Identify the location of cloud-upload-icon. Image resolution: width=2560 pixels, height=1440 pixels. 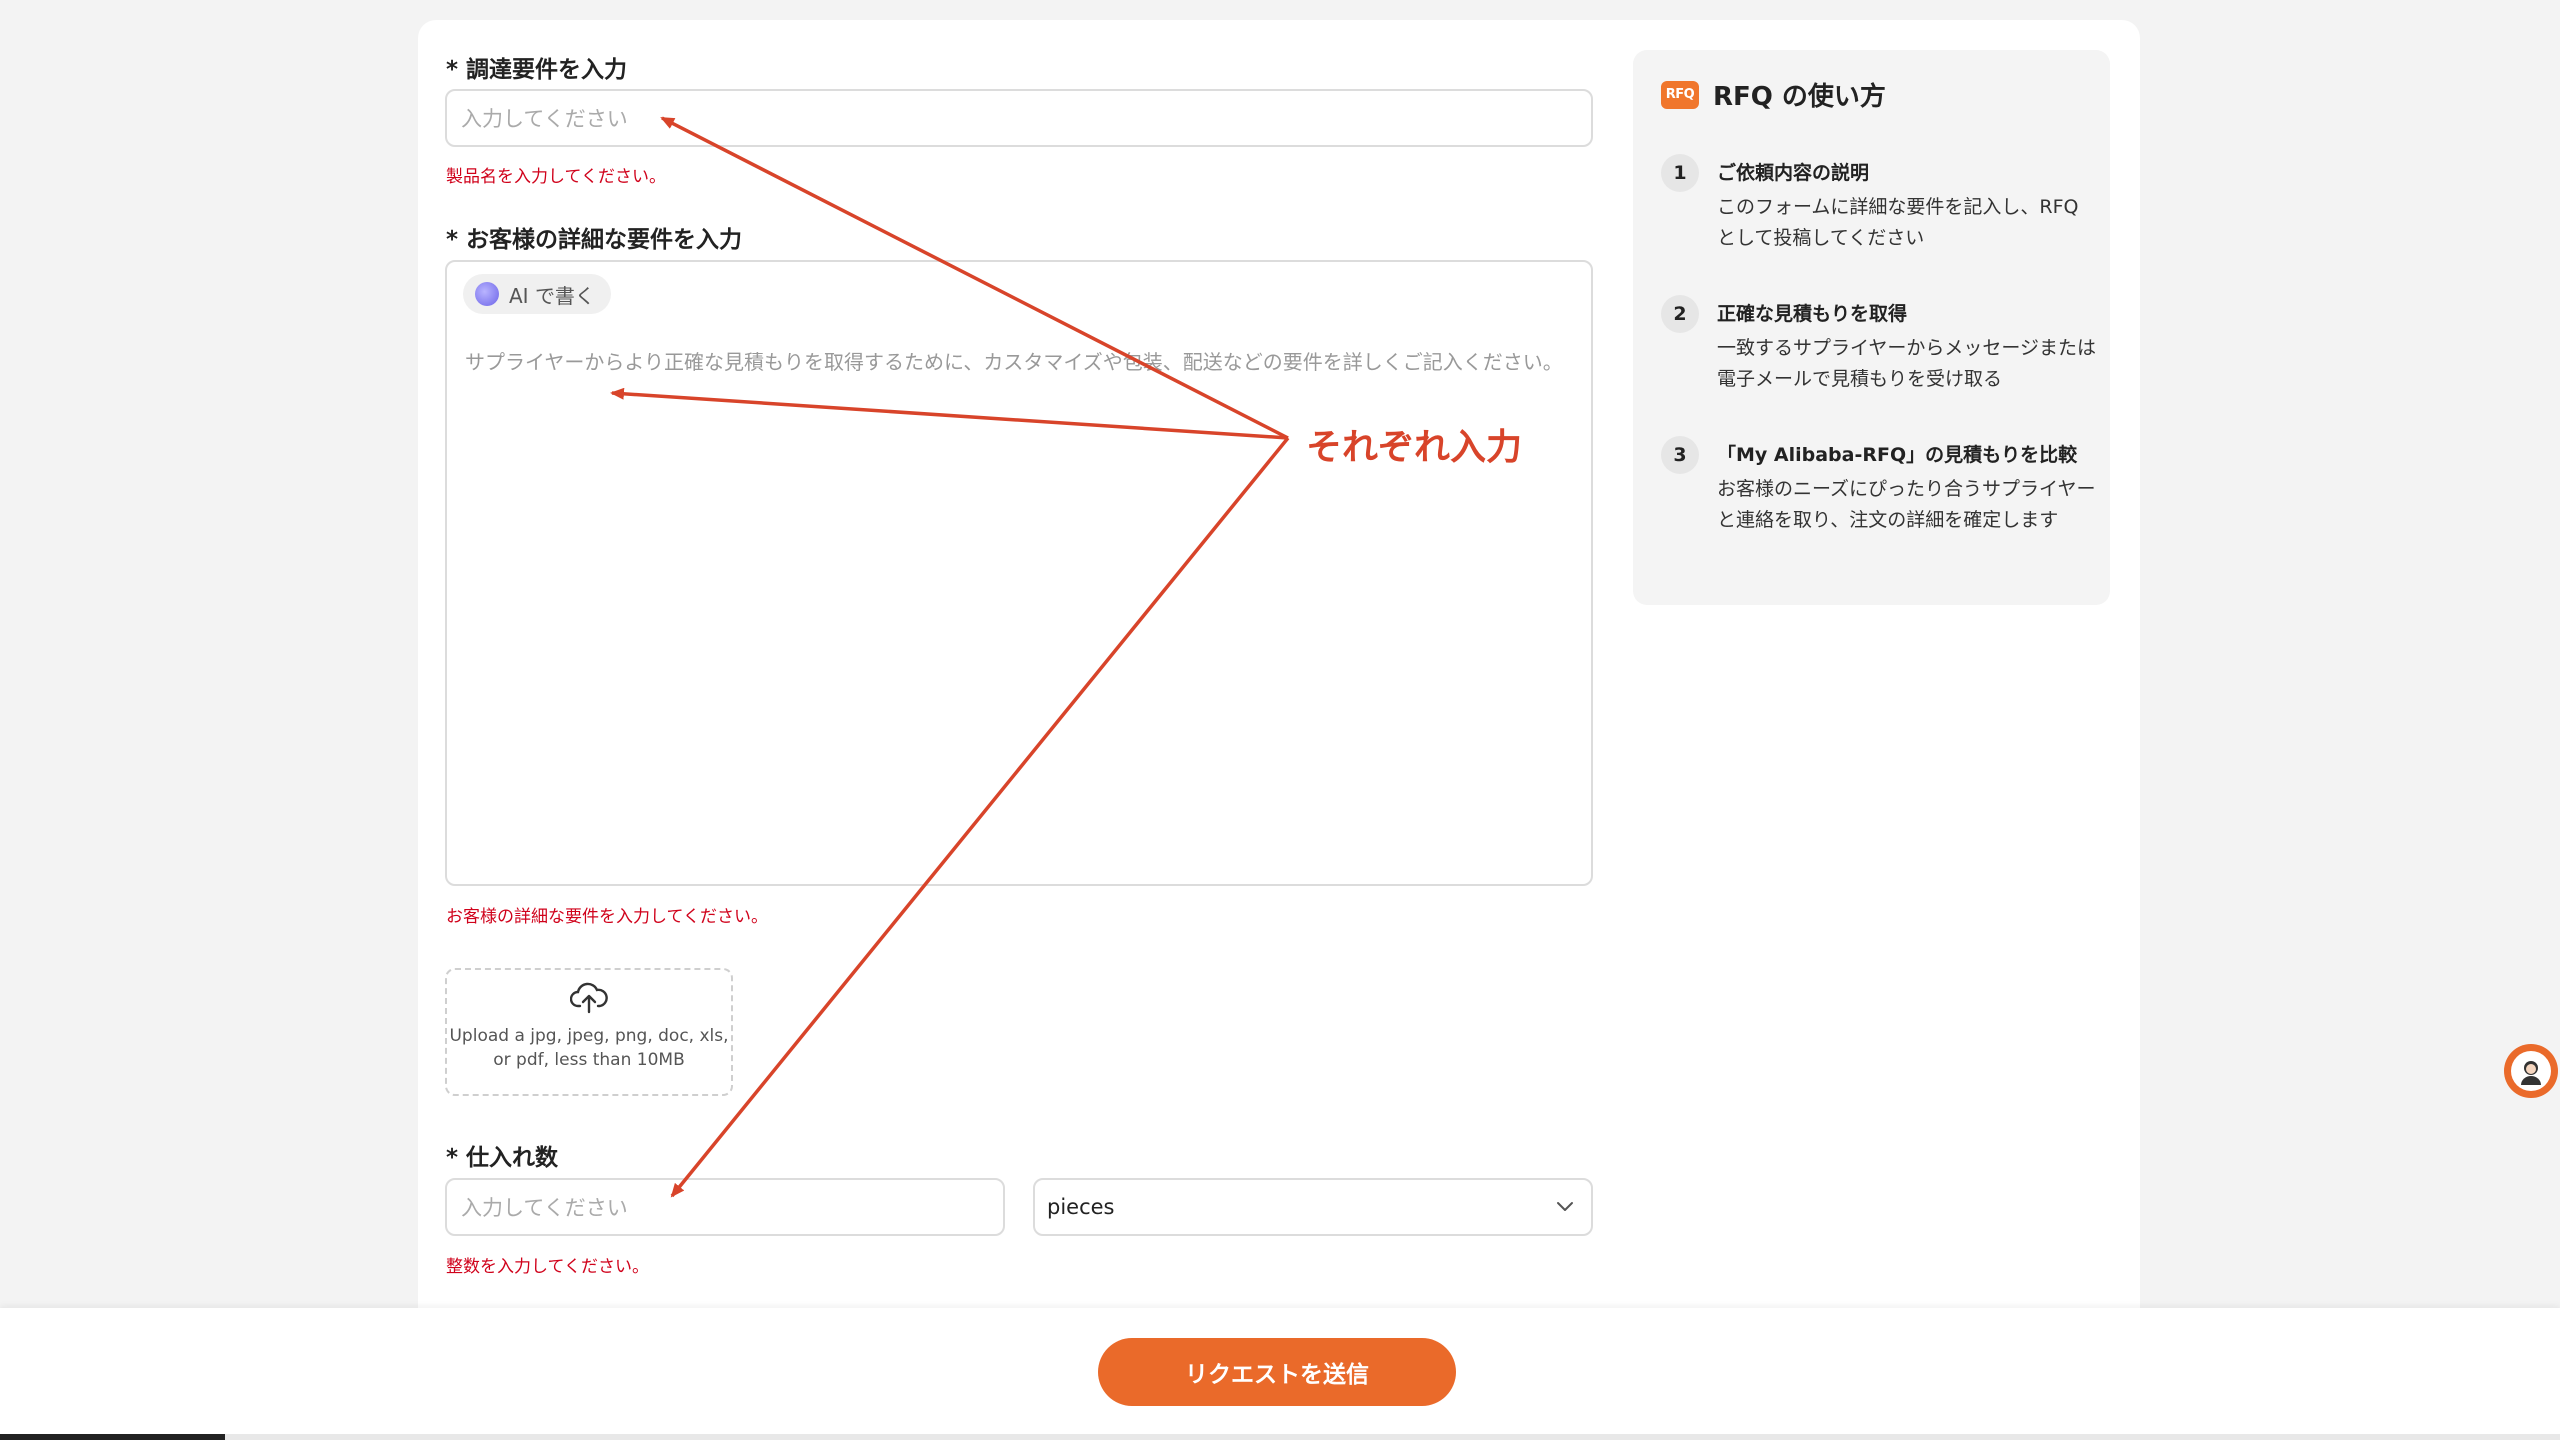
(589, 998).